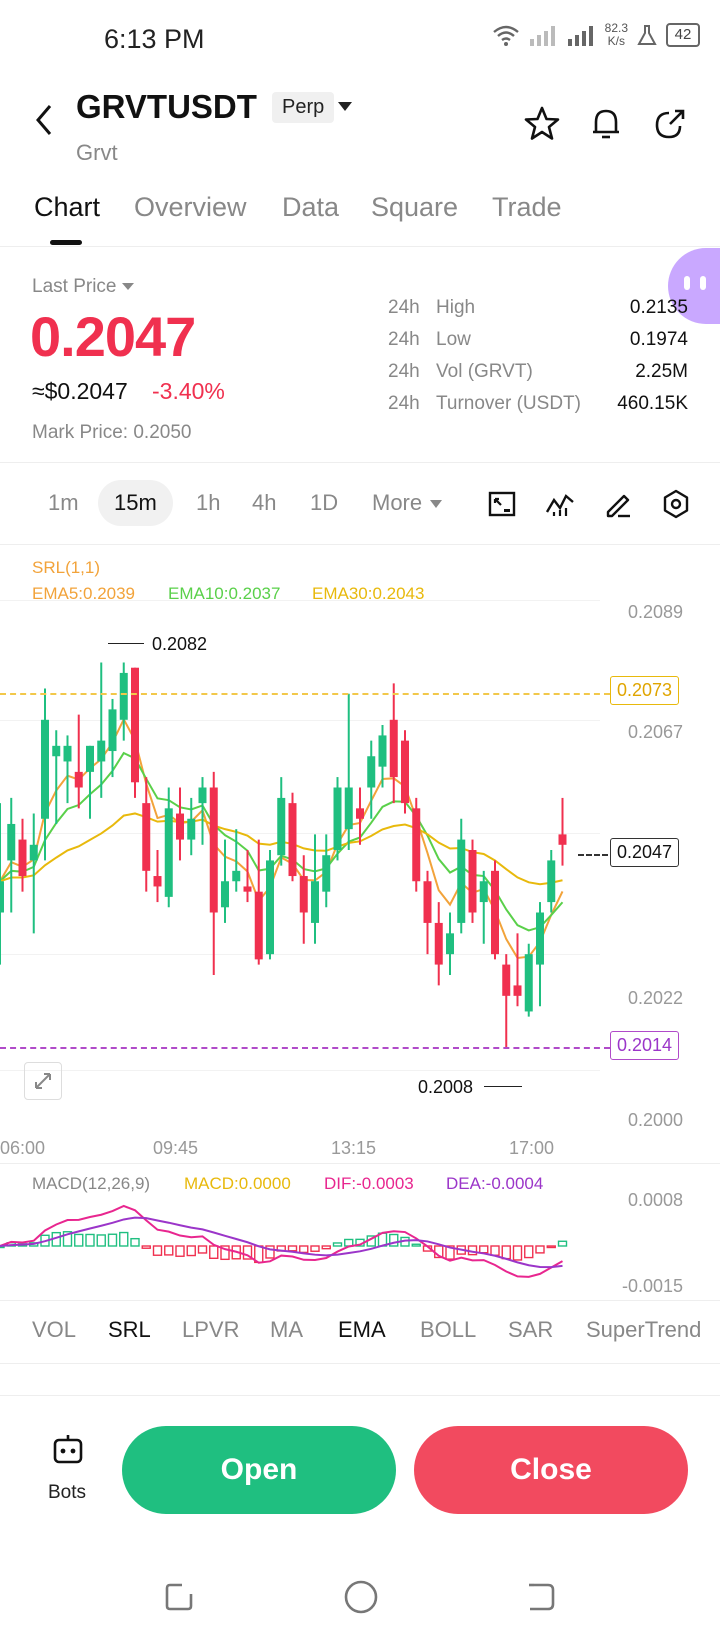 Image resolution: width=720 pixels, height=1640 pixels. Describe the element at coordinates (656, 998) in the screenshot. I see `y-axis-label: 0.2022` at that location.